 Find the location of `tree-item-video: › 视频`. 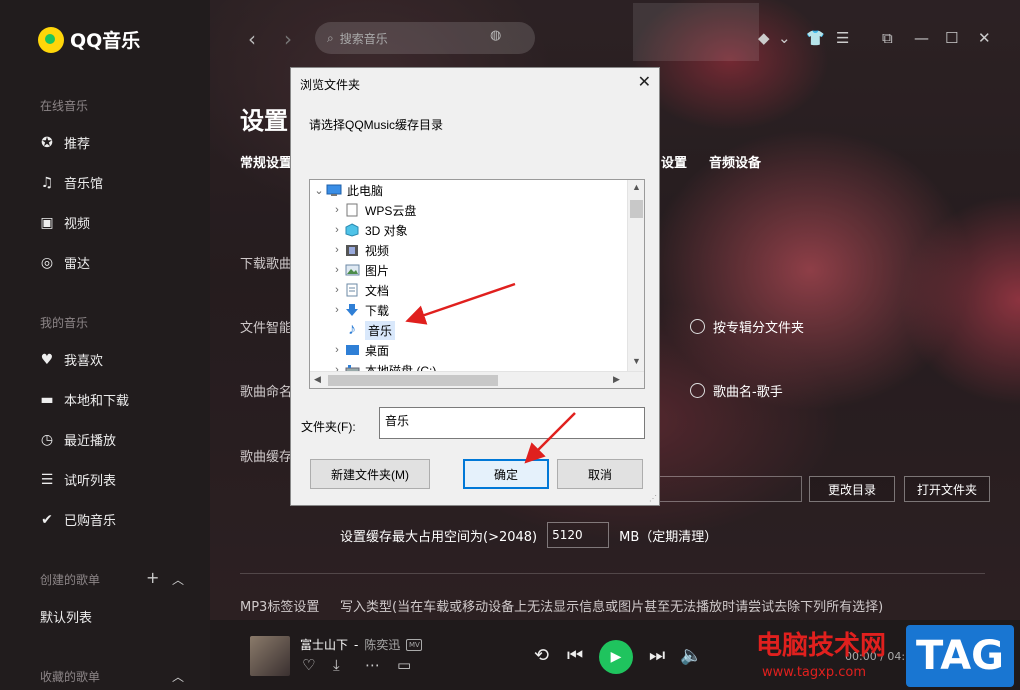

tree-item-video: › 视频 is located at coordinates (359, 250).